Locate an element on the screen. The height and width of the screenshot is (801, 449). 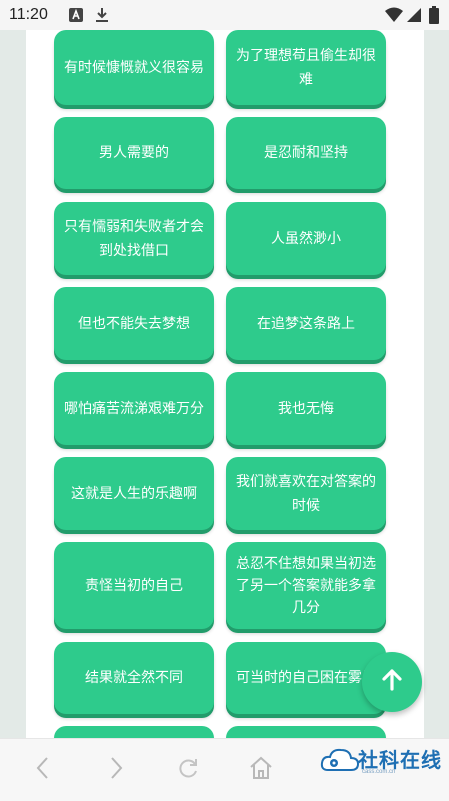
cloud-logo-icon is located at coordinates (340, 759).